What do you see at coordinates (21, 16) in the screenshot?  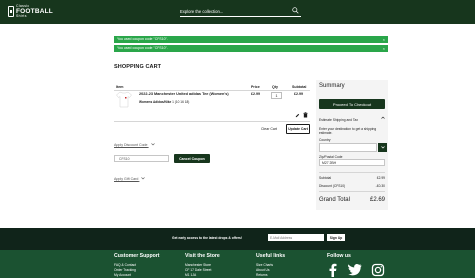 I see `logo-line-3: Shirts` at bounding box center [21, 16].